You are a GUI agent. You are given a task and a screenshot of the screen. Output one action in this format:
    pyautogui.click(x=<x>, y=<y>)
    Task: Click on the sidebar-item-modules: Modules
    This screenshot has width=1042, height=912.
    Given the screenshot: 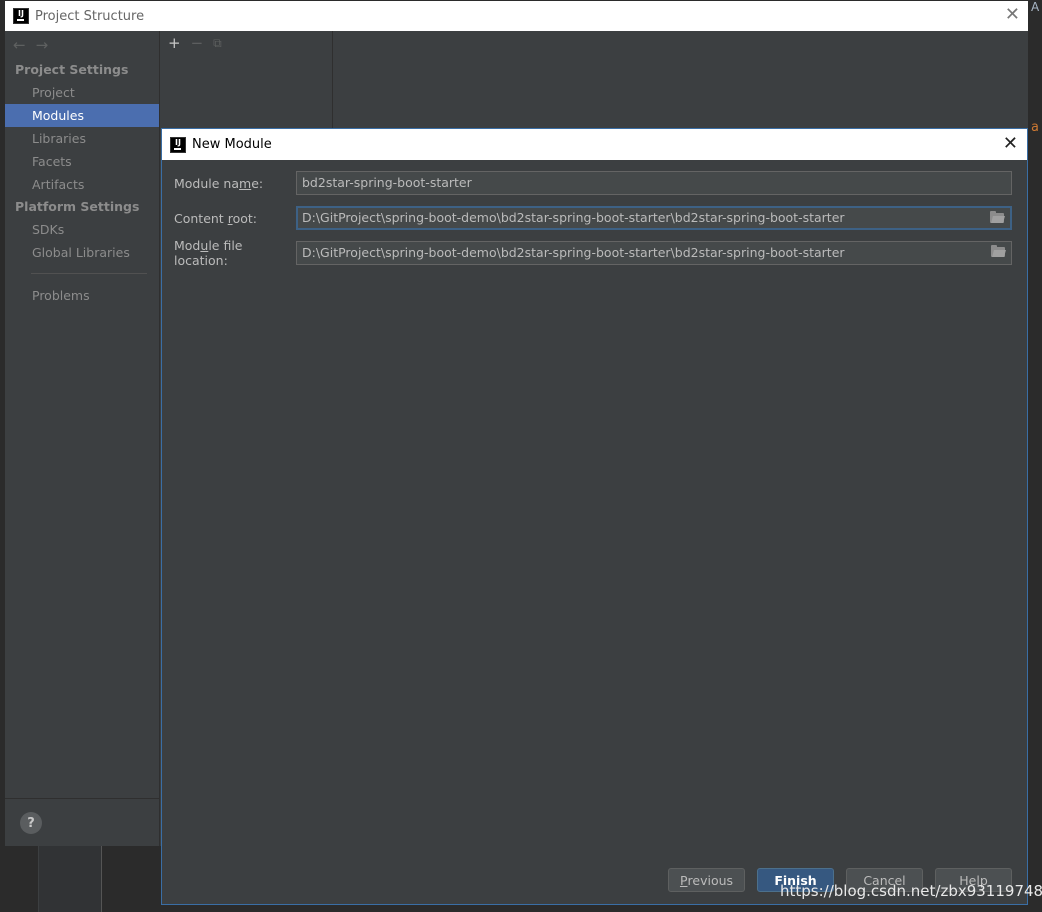 What is the action you would take?
    pyautogui.click(x=82, y=115)
    